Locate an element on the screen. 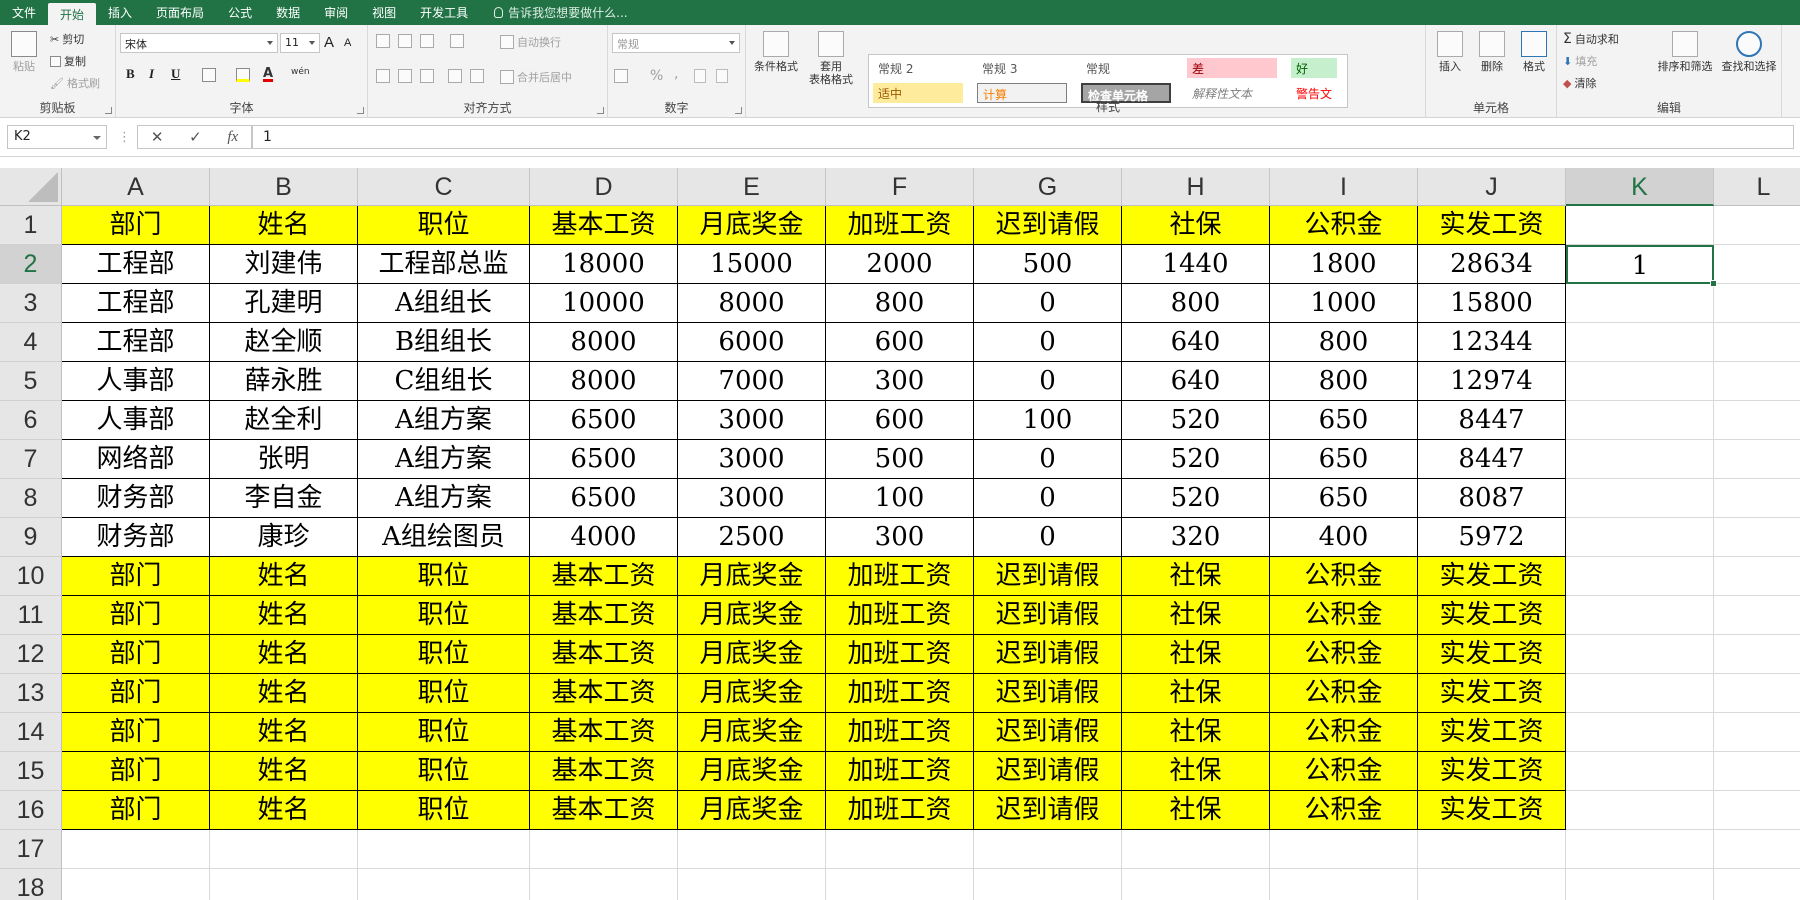 This screenshot has height=900, width=1800. cell-h2: 1440 is located at coordinates (1196, 264).